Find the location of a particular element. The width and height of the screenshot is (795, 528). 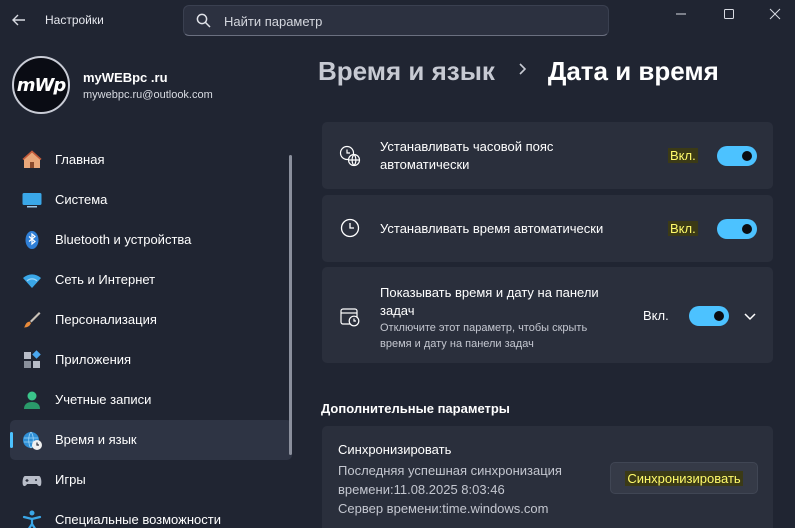

sidebar-item-label: Приложения is located at coordinates (93, 359).